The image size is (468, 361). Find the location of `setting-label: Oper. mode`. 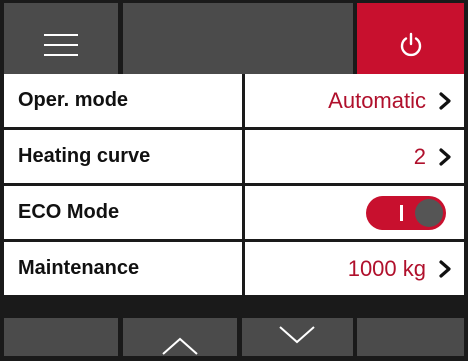

setting-label: Oper. mode is located at coordinates (73, 100).